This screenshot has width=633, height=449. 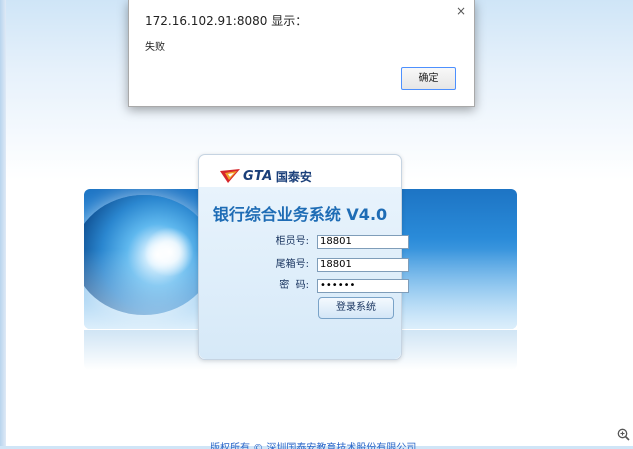 I want to click on gta-logo: GTA 国泰安, so click(x=265, y=176).